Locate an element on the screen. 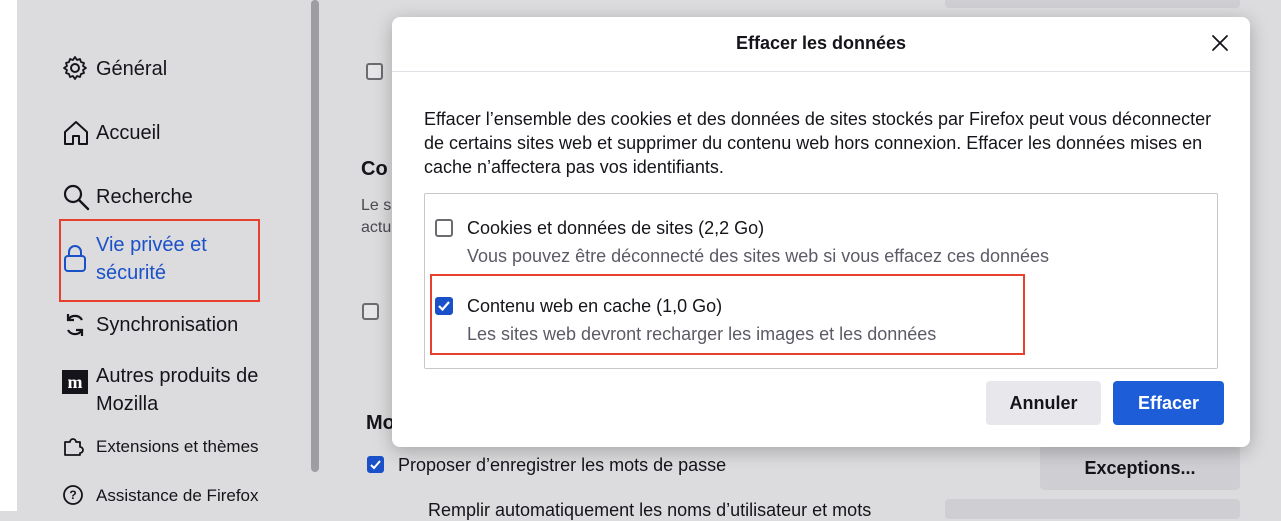 This screenshot has height=521, width=1281. section-heading: Co is located at coordinates (374, 169).